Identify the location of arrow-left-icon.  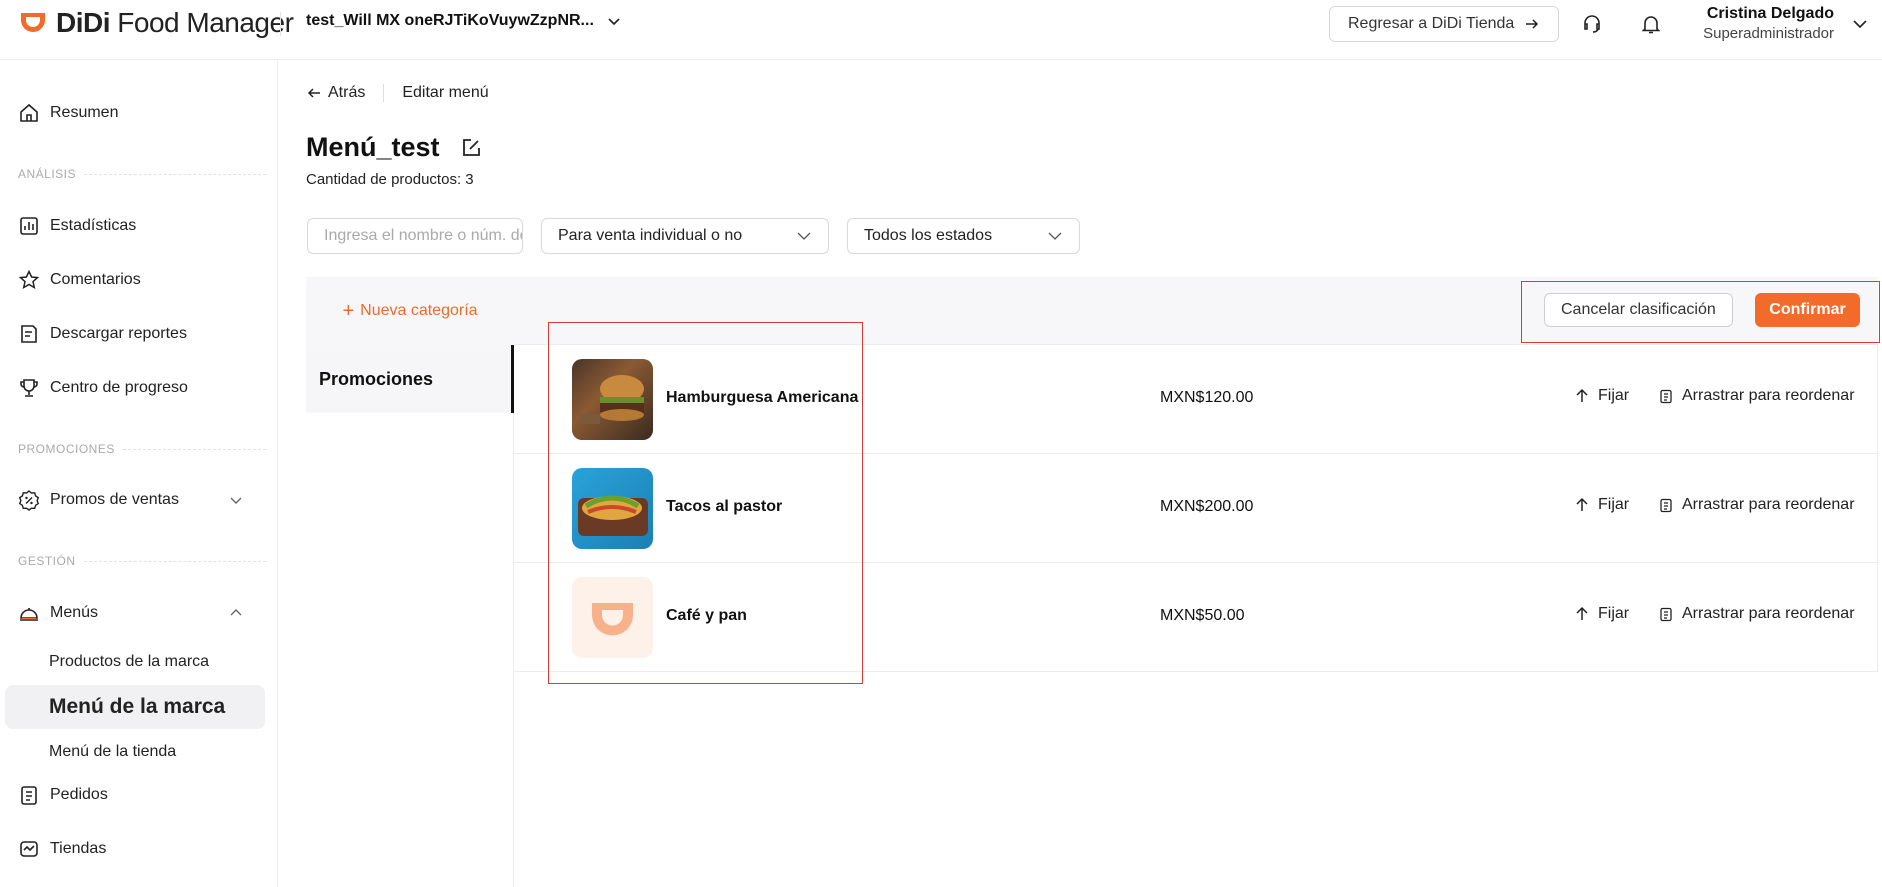
(313, 93).